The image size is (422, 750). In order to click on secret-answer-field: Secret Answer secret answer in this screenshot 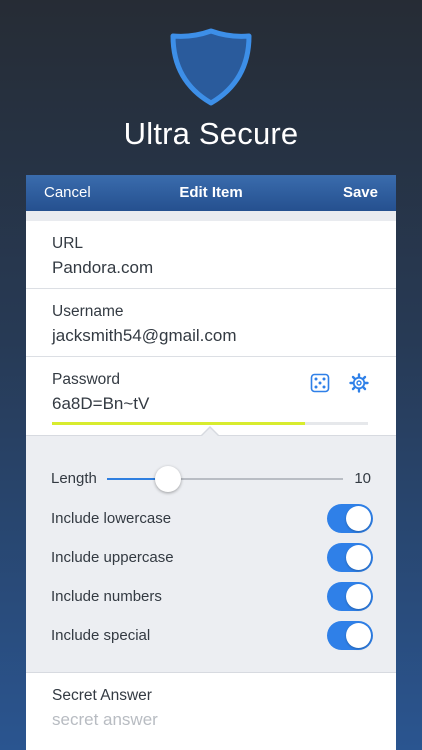, I will do `click(211, 708)`.